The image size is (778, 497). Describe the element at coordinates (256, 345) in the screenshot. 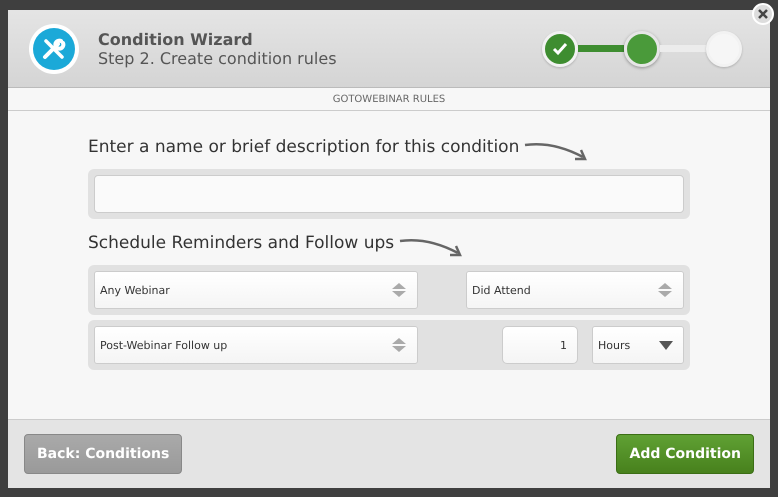

I see `select-field: Post-Webinar Follow up` at that location.